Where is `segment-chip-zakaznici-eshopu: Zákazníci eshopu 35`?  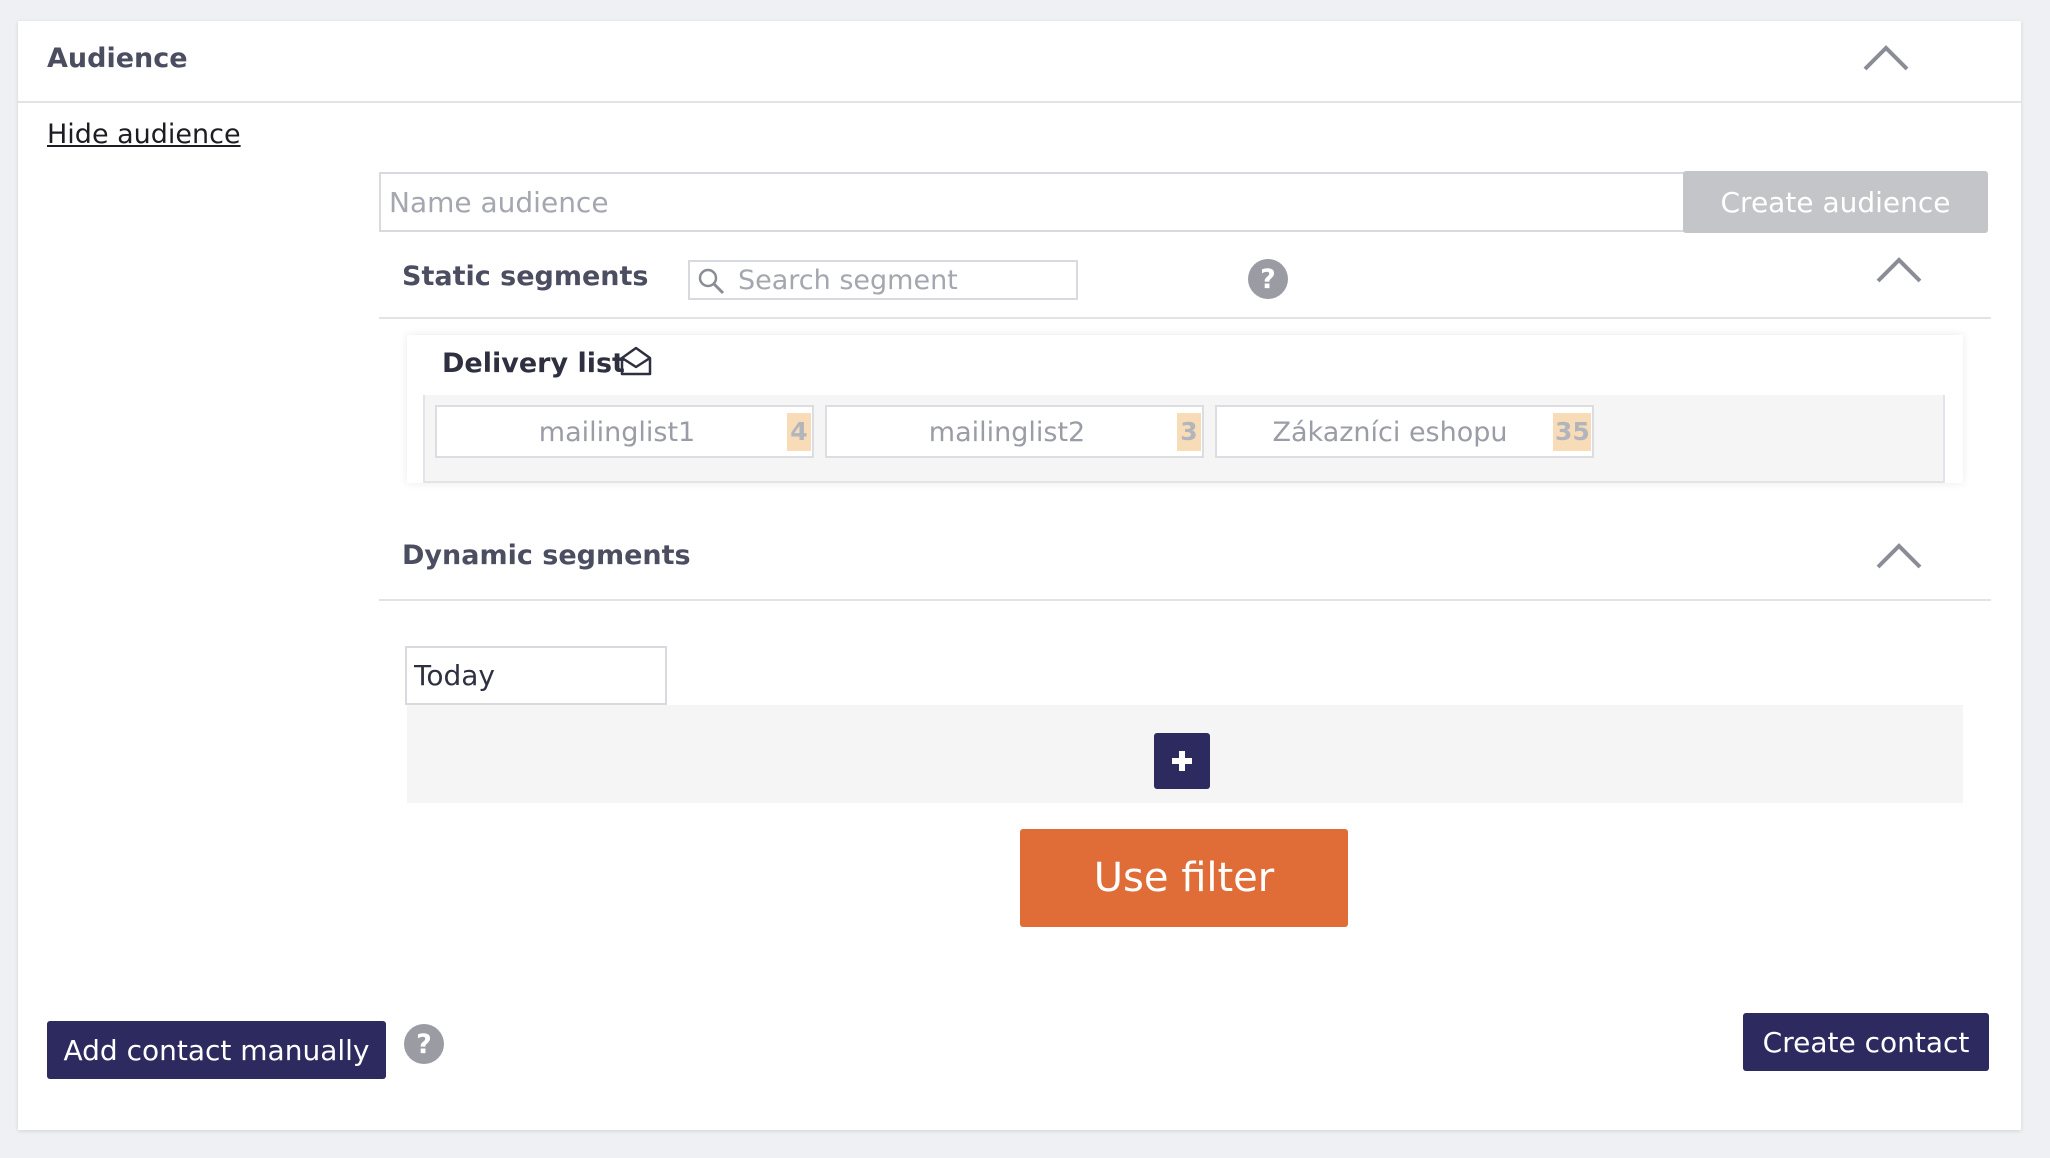 segment-chip-zakaznici-eshopu: Zákazníci eshopu 35 is located at coordinates (1404, 431).